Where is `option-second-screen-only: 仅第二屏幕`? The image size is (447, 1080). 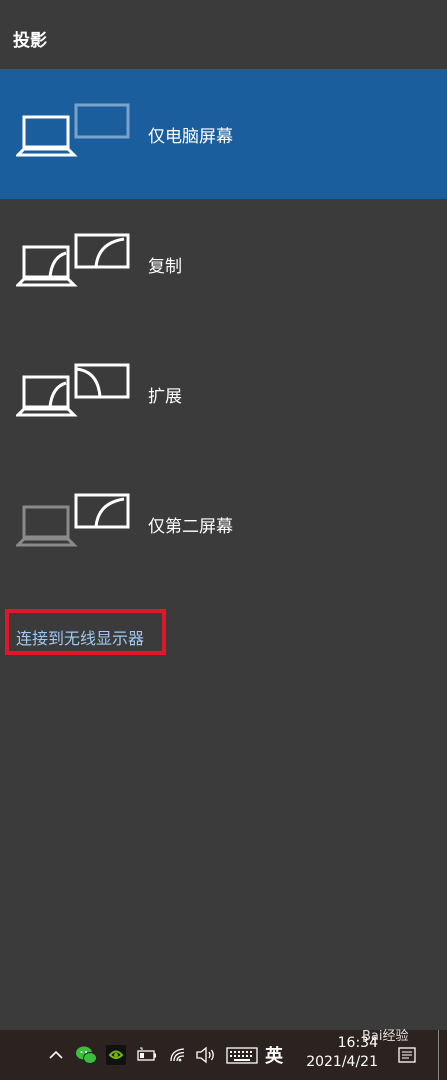
option-second-screen-only: 仅第二屏幕 is located at coordinates (223, 524).